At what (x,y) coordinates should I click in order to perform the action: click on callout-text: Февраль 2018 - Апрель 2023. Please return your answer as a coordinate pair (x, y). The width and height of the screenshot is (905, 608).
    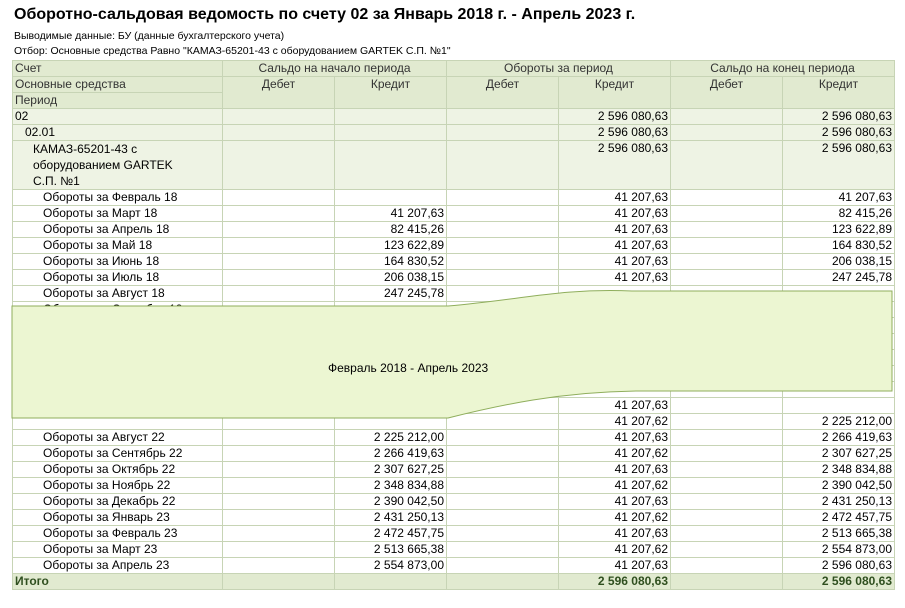
    Looking at the image, I should click on (408, 368).